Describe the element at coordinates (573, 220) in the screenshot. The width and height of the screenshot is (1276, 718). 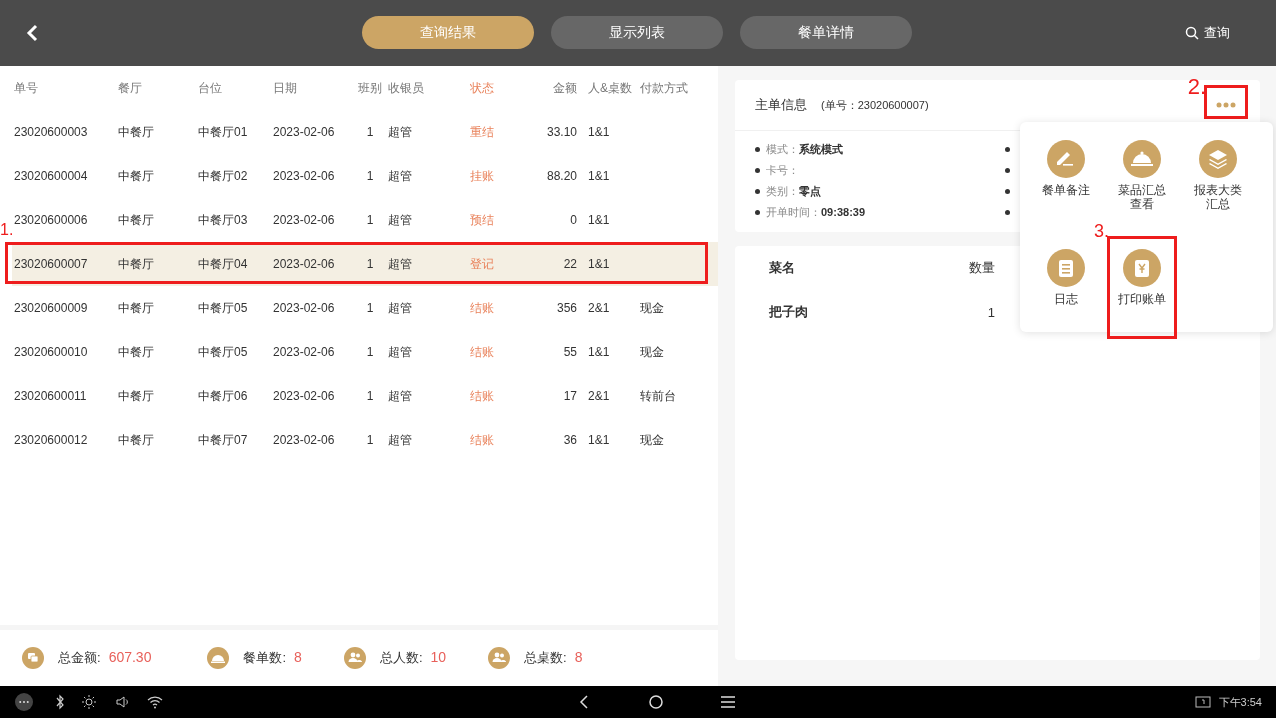
I see `table-cell-text: 0` at that location.